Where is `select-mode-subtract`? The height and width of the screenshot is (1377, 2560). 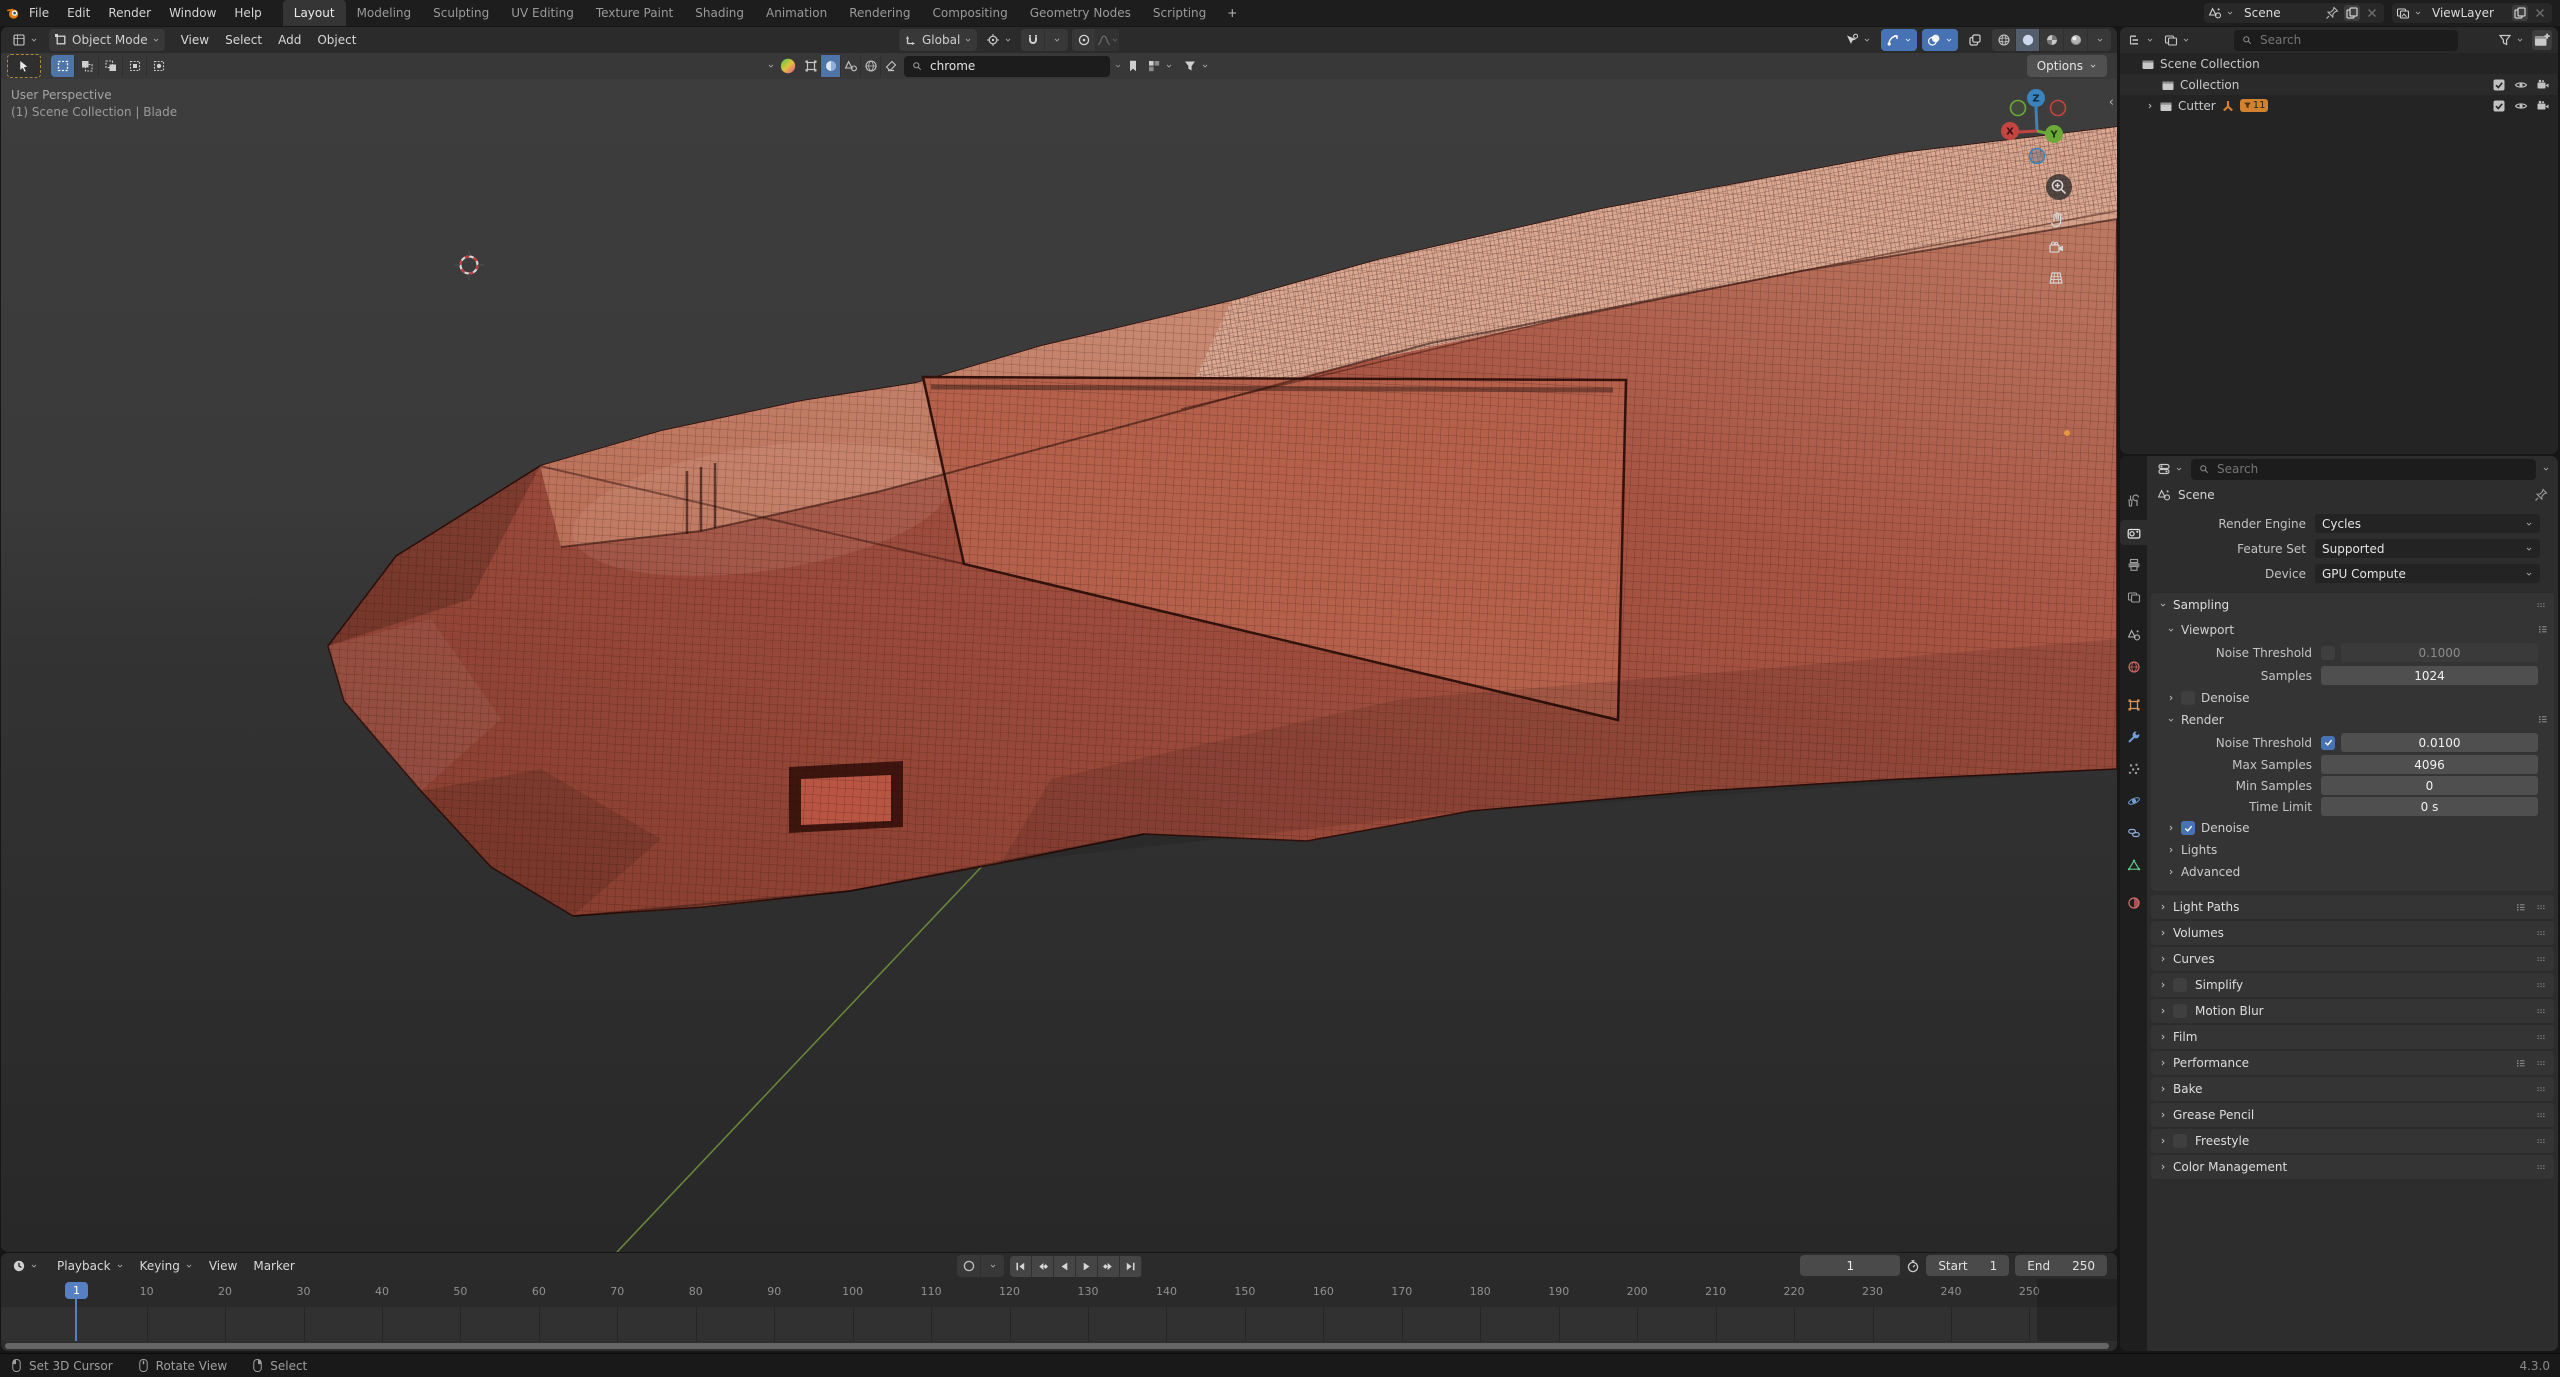 select-mode-subtract is located at coordinates (110, 66).